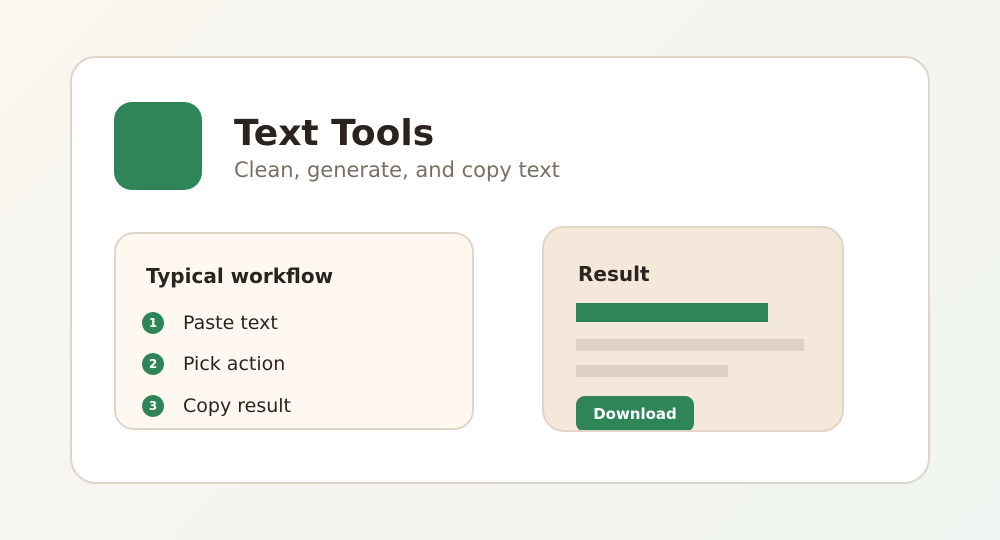 The width and height of the screenshot is (1000, 540). What do you see at coordinates (397, 170) in the screenshot?
I see `page-subtitle: Clean, generate, and copy text` at bounding box center [397, 170].